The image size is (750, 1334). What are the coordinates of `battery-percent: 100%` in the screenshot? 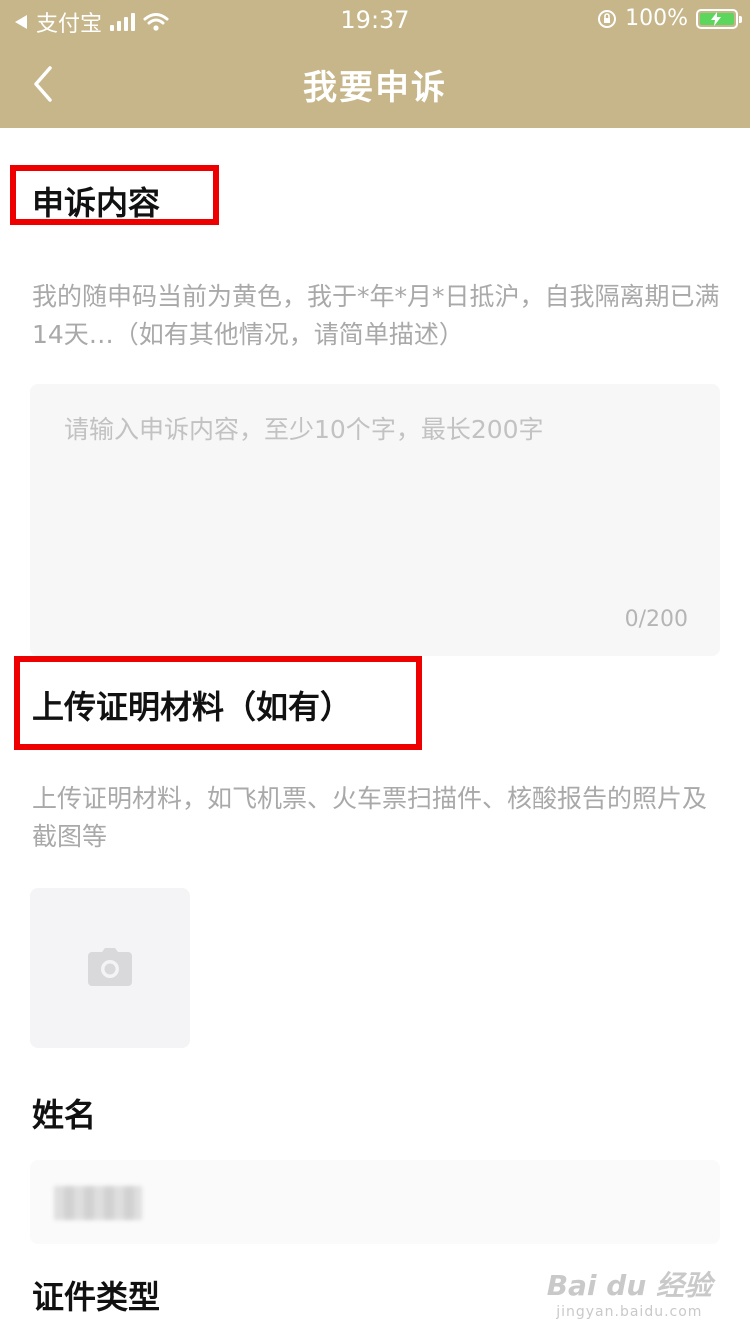 It's located at (656, 18).